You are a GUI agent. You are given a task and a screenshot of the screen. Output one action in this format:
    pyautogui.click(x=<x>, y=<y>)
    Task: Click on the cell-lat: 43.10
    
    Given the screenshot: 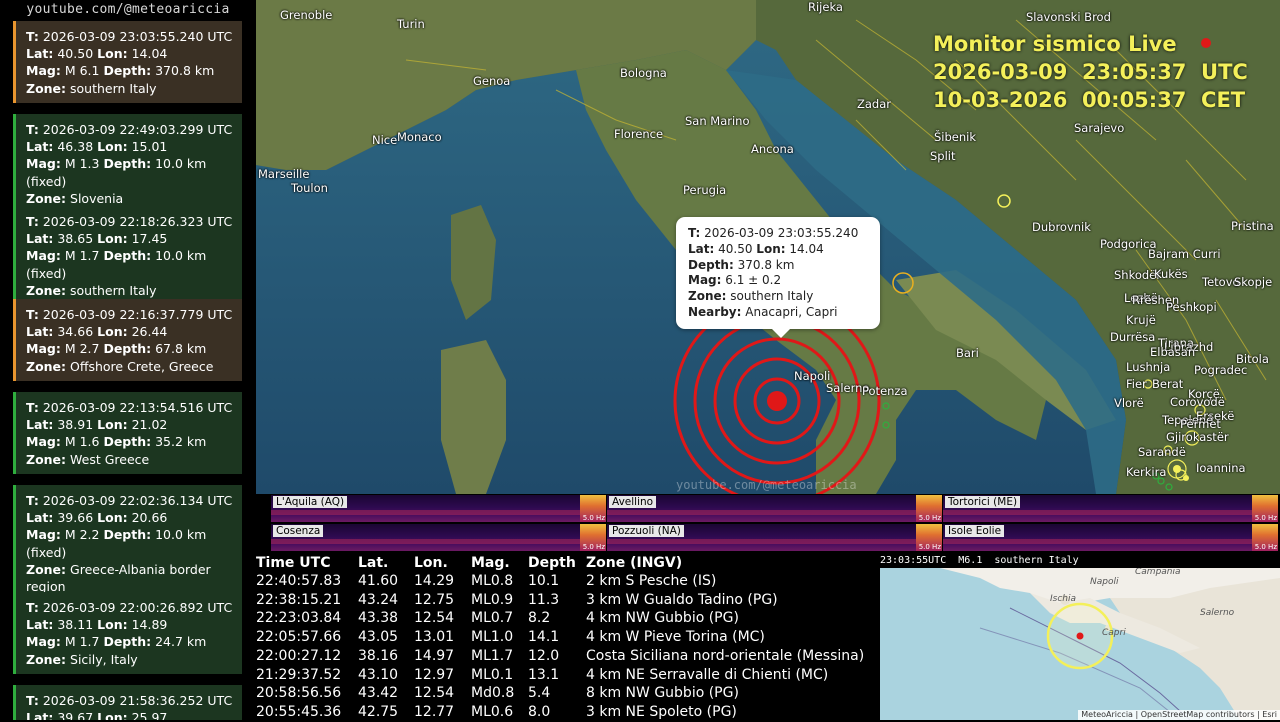 What is the action you would take?
    pyautogui.click(x=378, y=674)
    